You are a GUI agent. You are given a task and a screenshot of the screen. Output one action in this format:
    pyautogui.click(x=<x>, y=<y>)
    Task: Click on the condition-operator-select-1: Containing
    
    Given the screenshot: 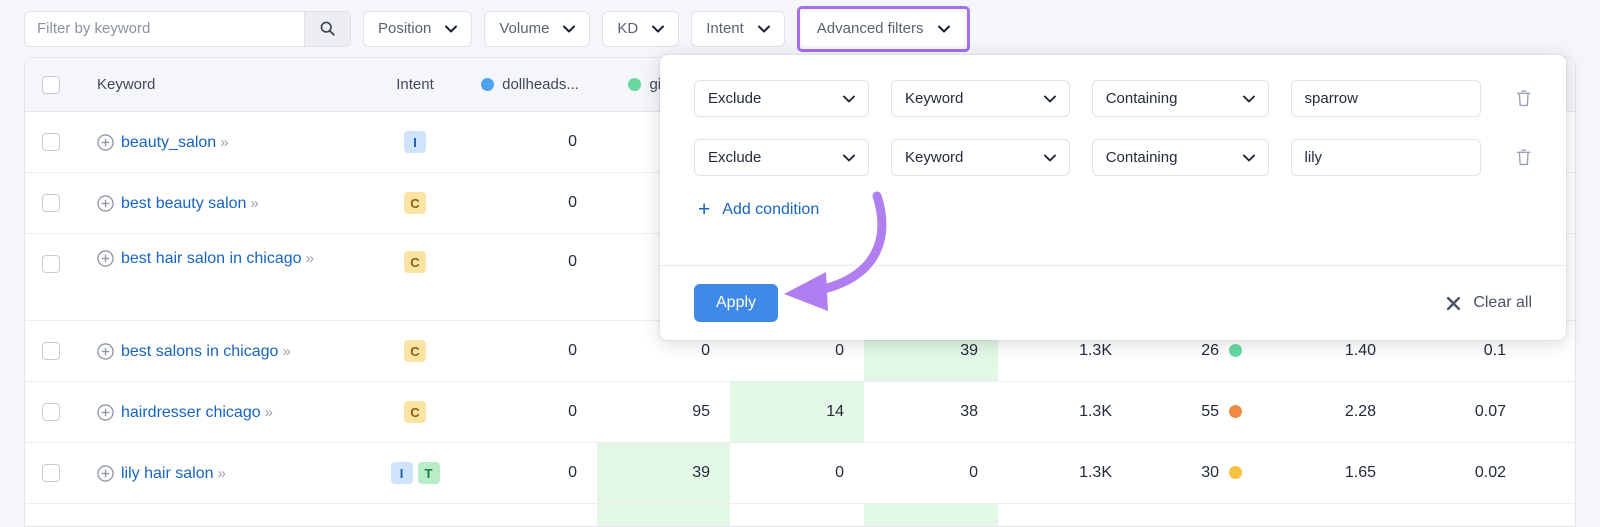 What is the action you would take?
    pyautogui.click(x=1180, y=98)
    